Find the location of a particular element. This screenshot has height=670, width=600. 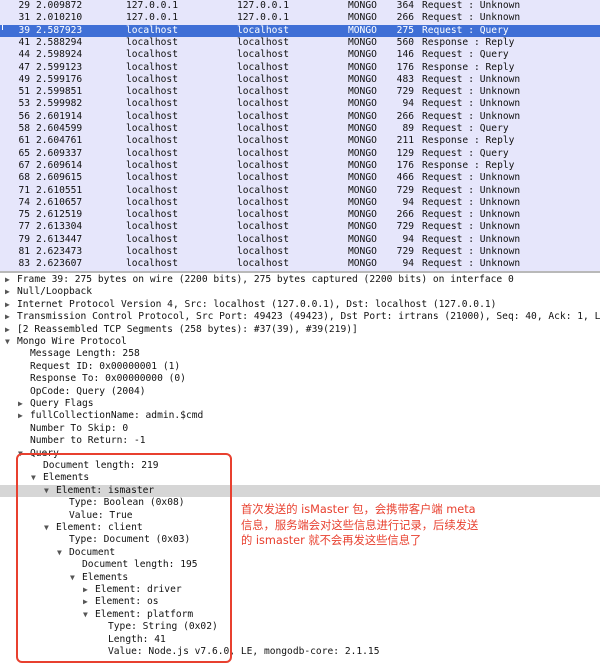

packet-number: 65 is located at coordinates (24, 153).